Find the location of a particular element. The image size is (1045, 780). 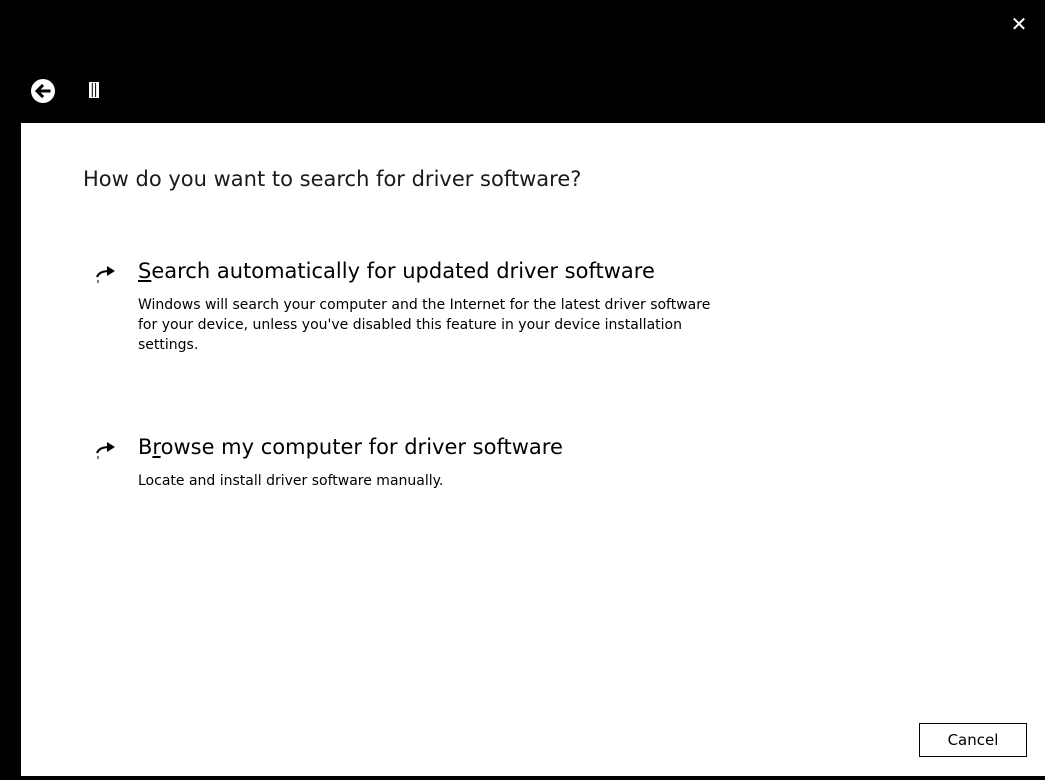

device-icon is located at coordinates (94, 90).